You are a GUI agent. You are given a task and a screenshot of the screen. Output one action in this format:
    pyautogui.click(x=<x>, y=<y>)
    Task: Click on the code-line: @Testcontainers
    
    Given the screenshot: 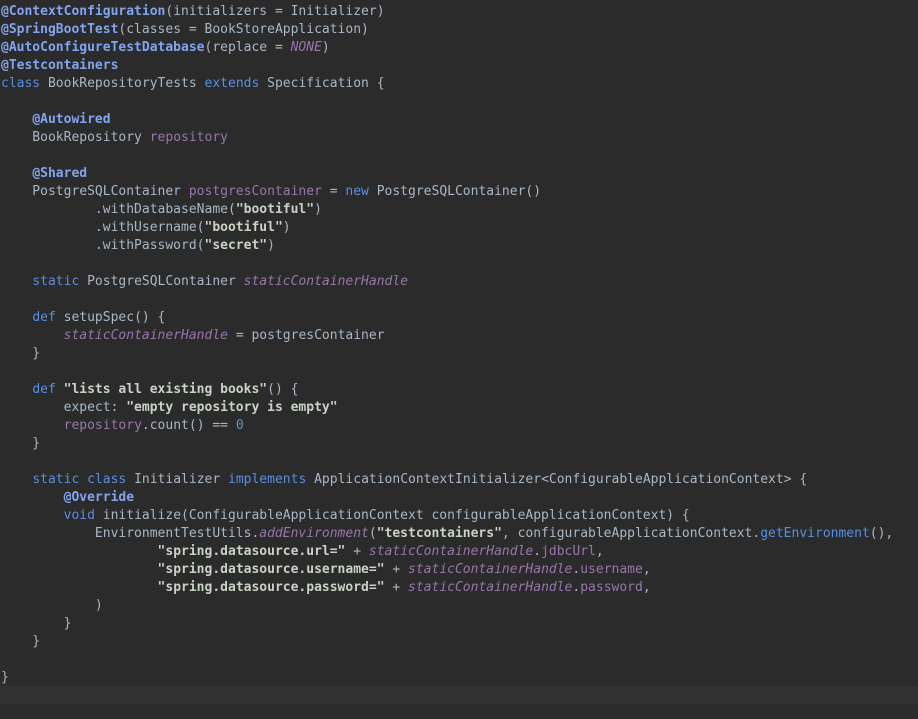 What is the action you would take?
    pyautogui.click(x=447, y=66)
    